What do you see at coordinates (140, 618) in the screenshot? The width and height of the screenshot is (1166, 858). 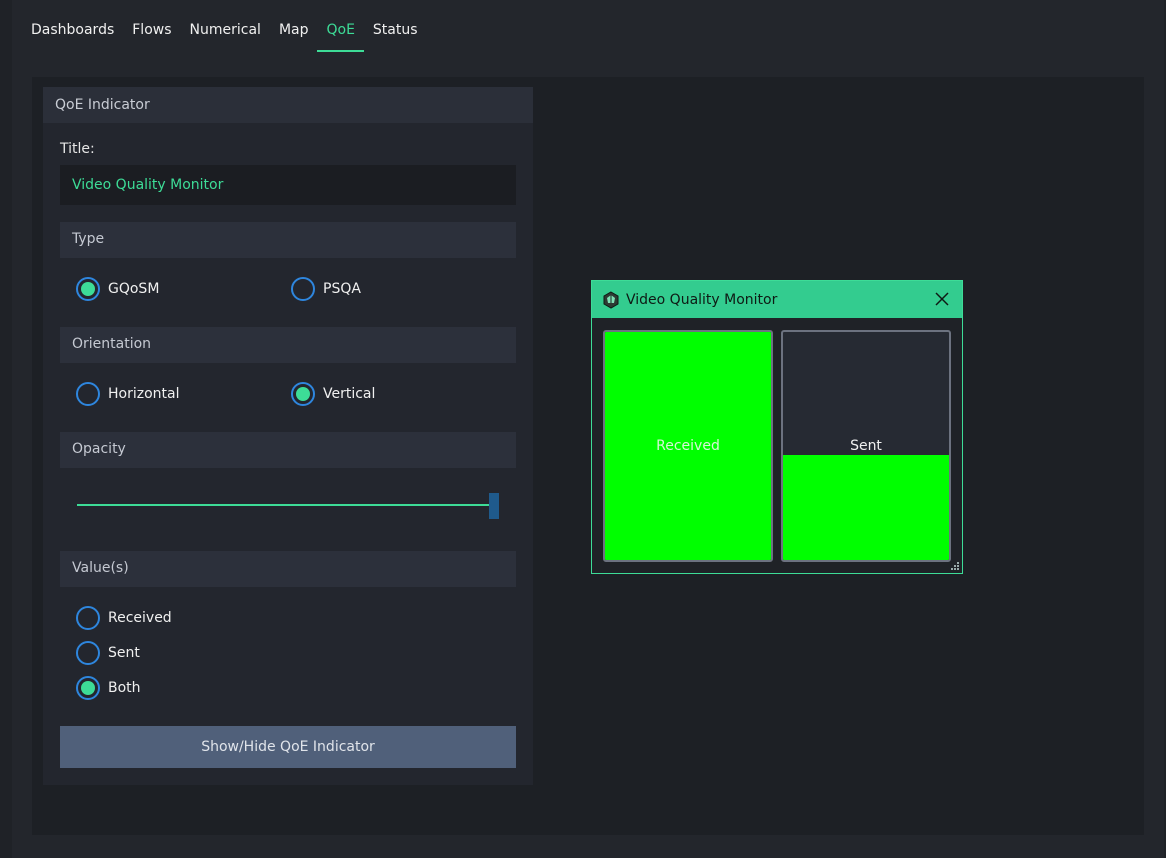 I see `radio-label: Received` at bounding box center [140, 618].